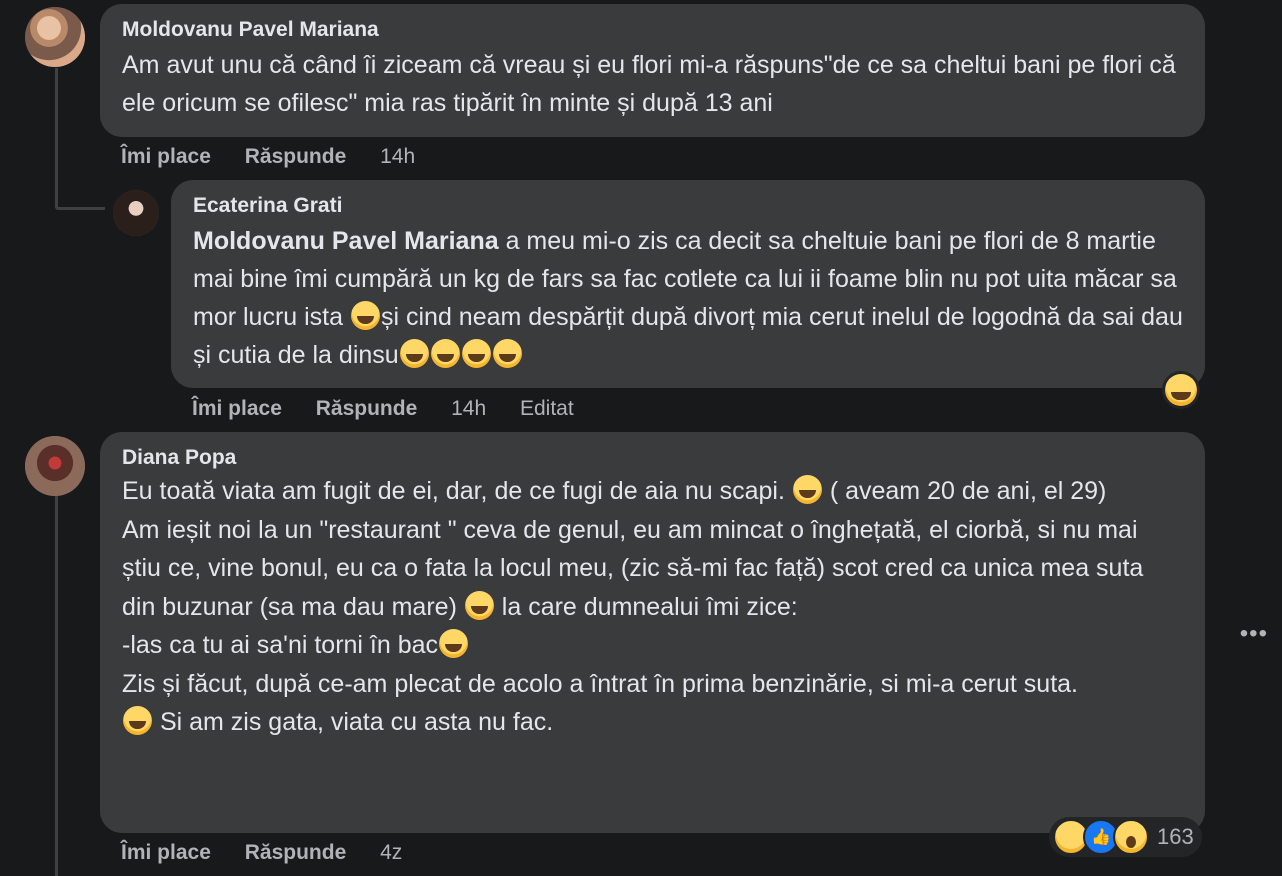  What do you see at coordinates (391, 852) in the screenshot?
I see `timestamp: 4z` at bounding box center [391, 852].